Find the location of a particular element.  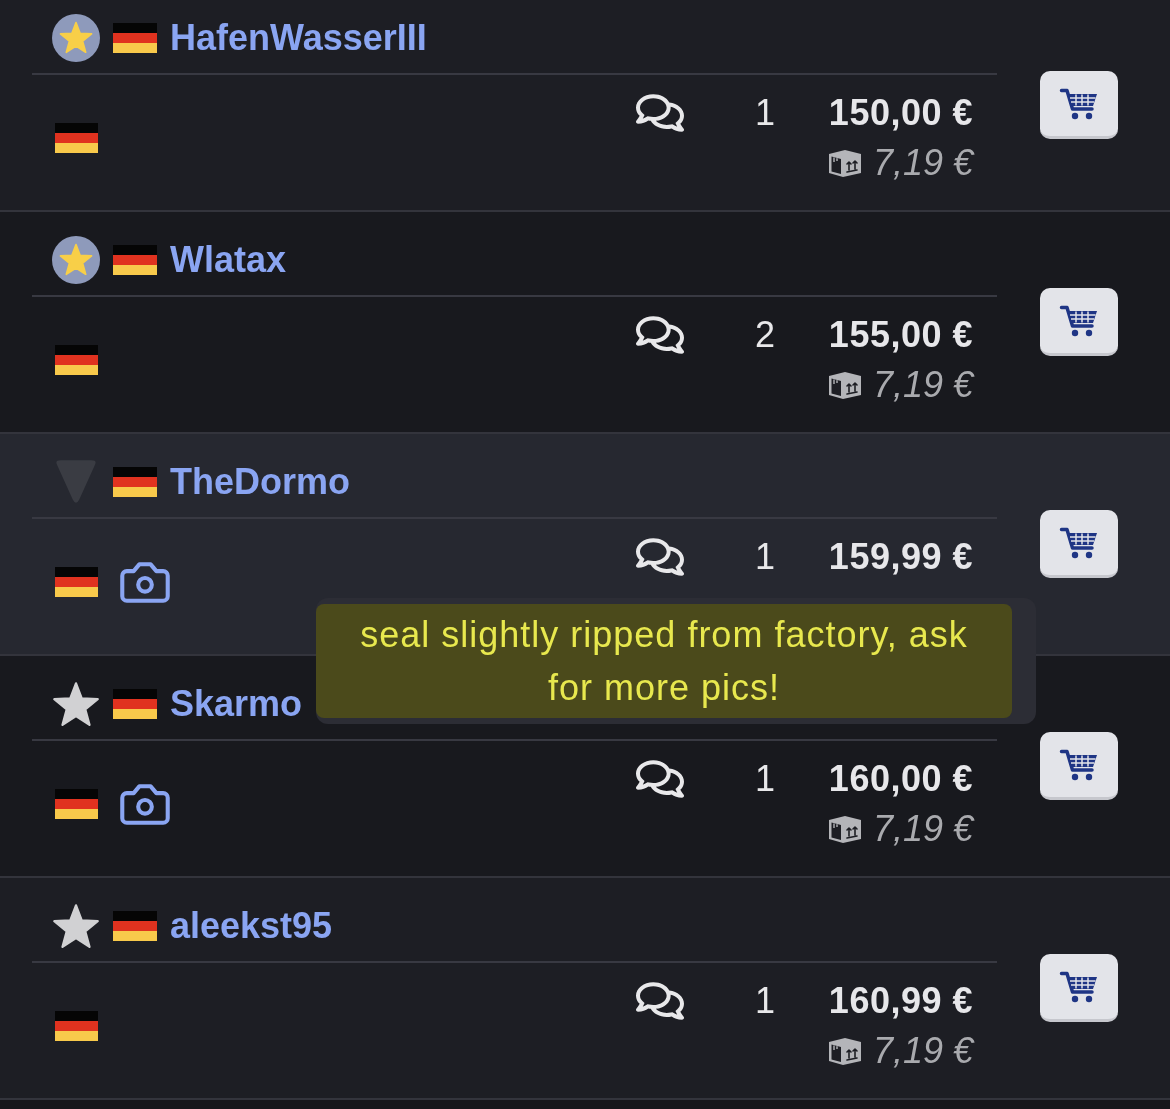

price-text: 150,00 € is located at coordinates (900, 113).